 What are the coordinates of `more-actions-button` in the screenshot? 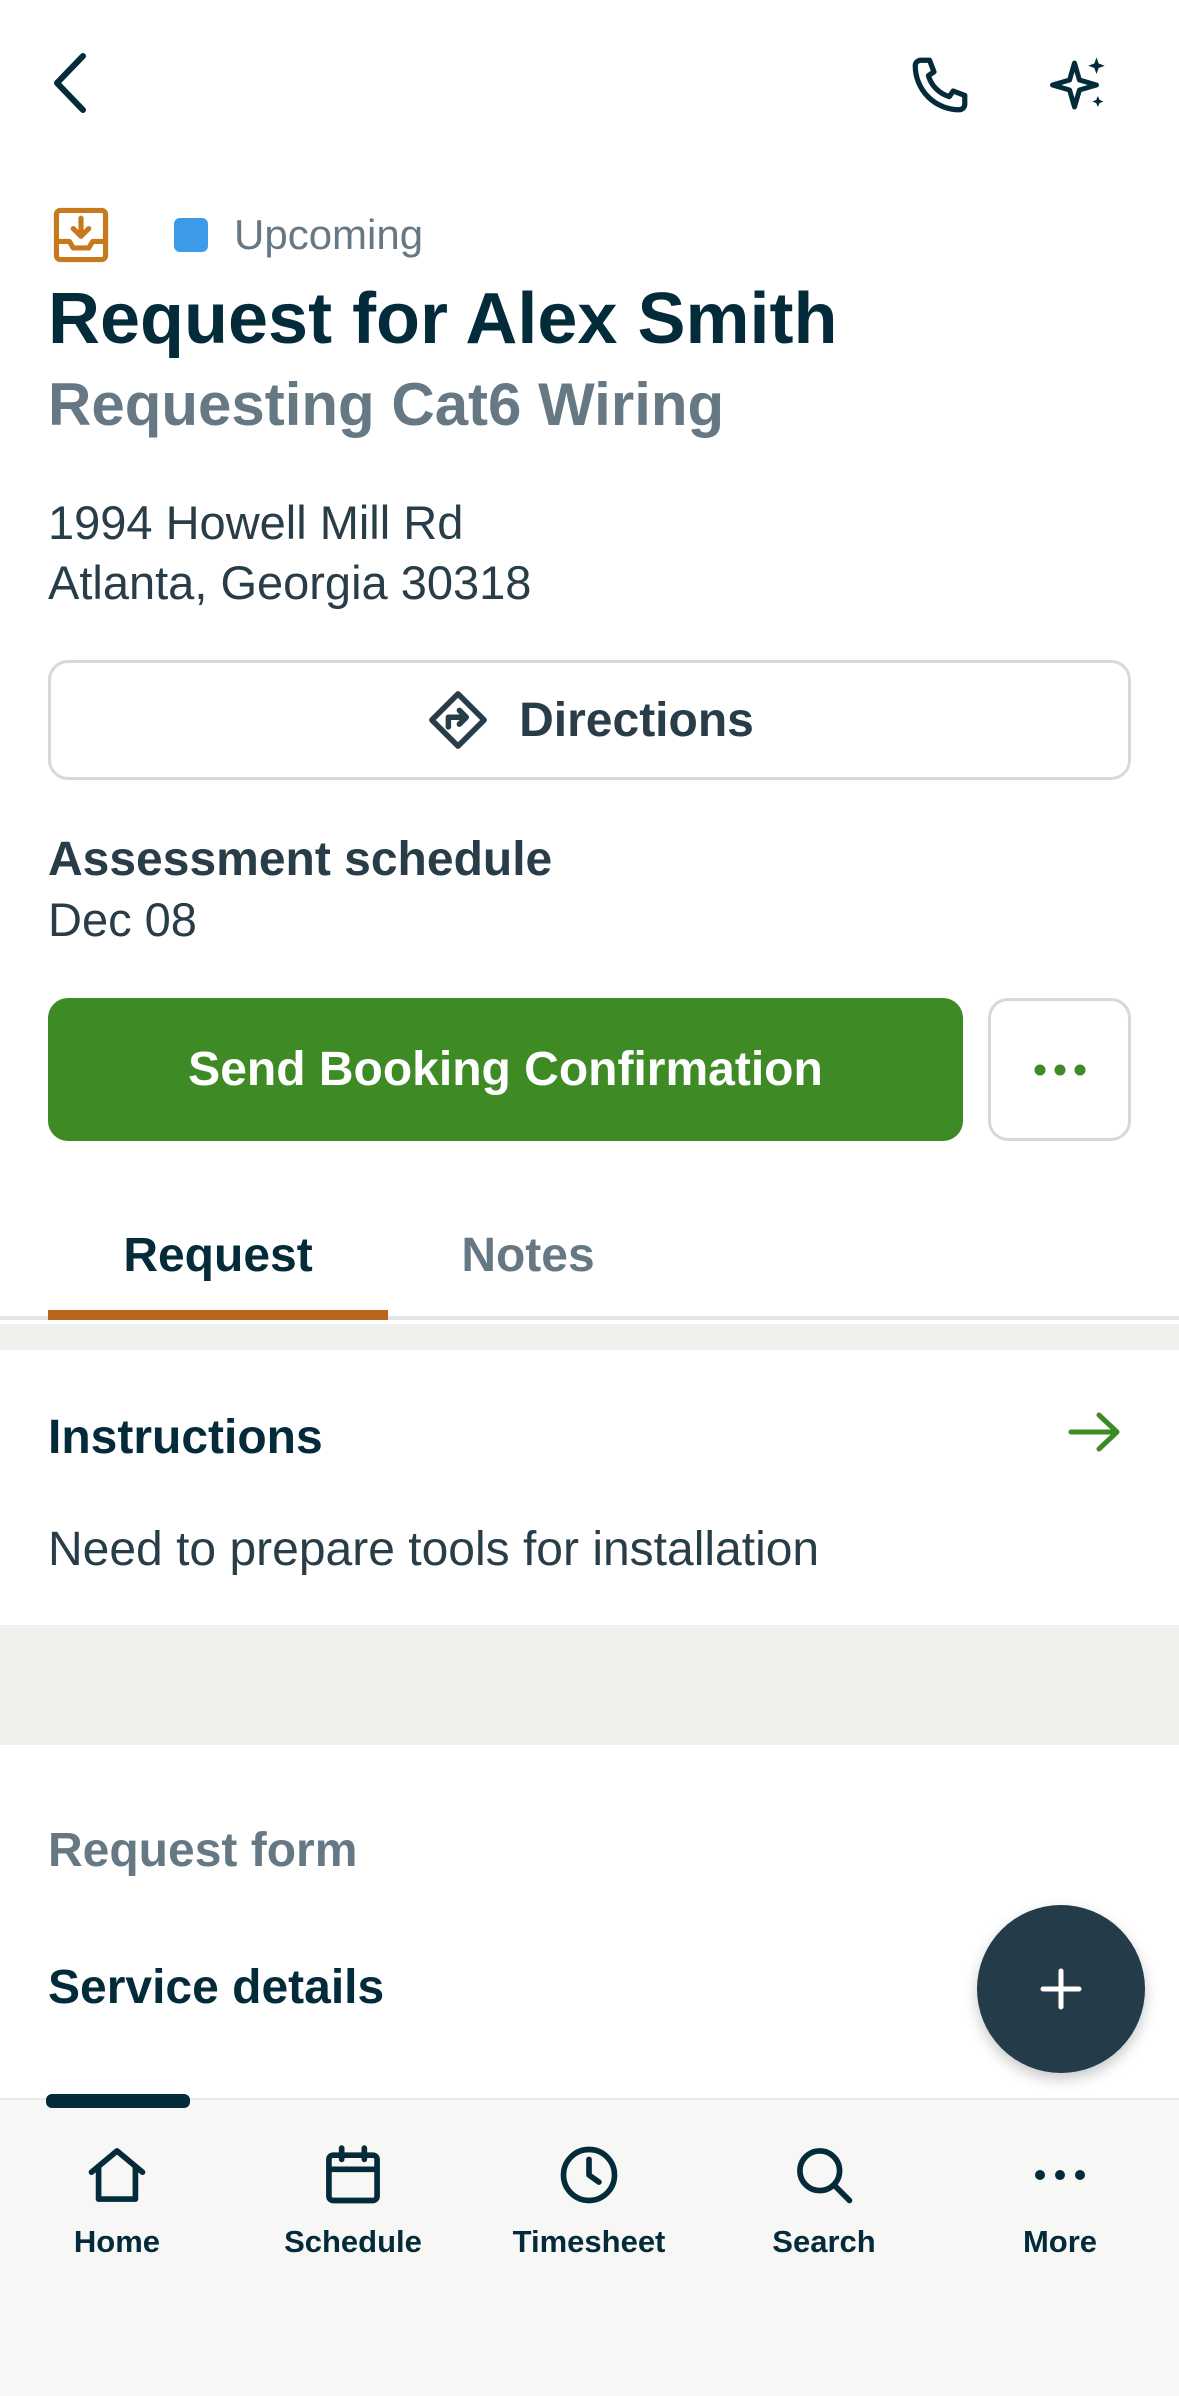 It's located at (1059, 1069).